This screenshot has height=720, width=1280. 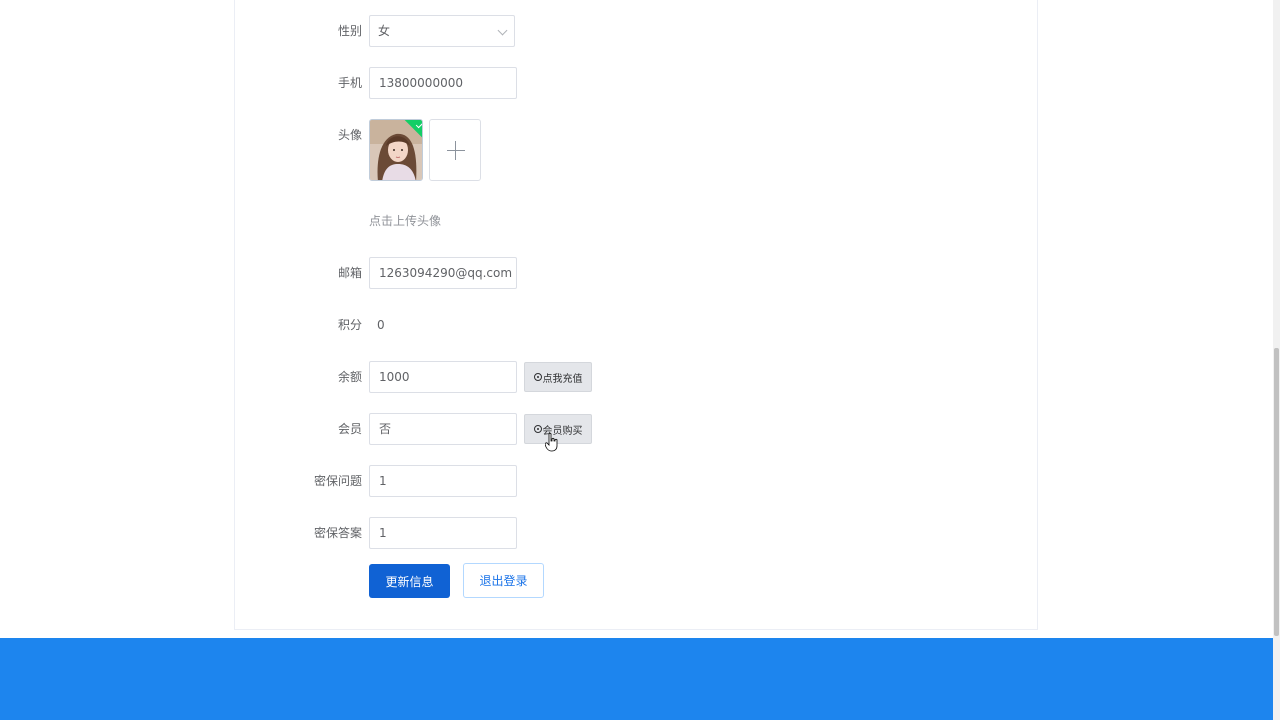 What do you see at coordinates (409, 581) in the screenshot?
I see `update-info-button: 更新信息` at bounding box center [409, 581].